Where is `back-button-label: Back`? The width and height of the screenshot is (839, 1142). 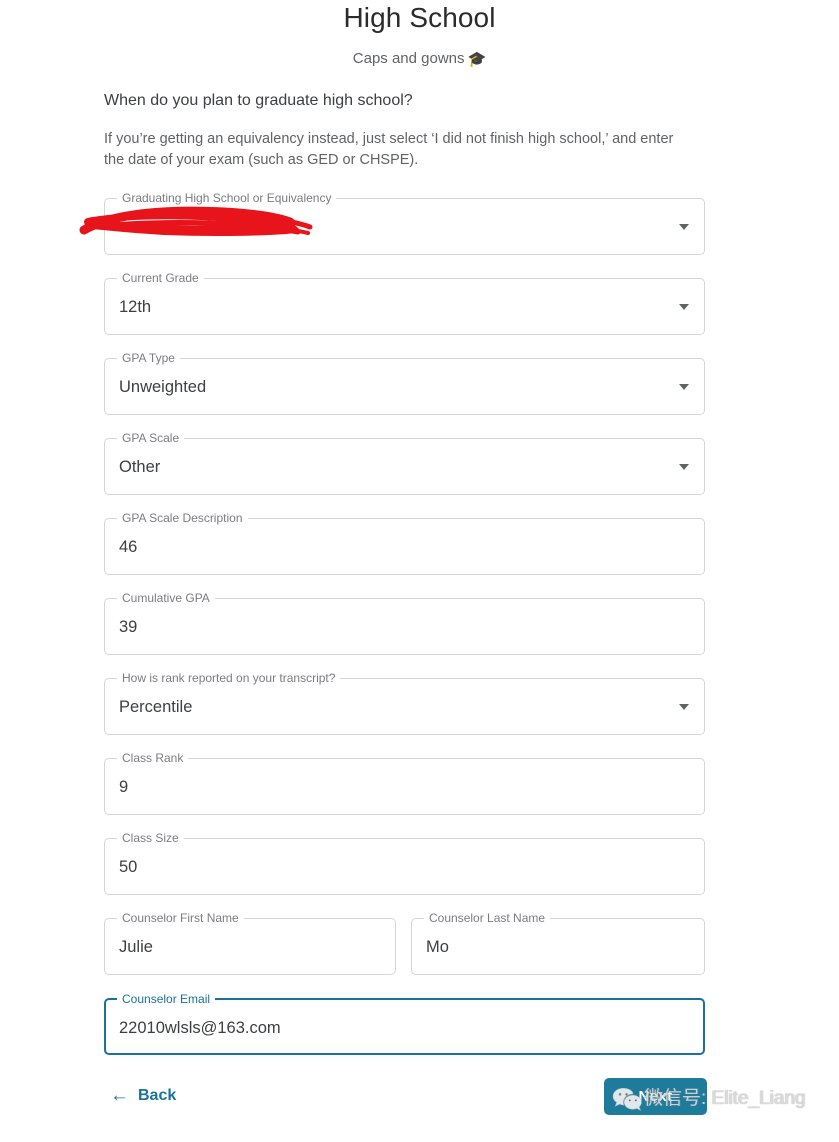
back-button-label: Back is located at coordinates (157, 1095).